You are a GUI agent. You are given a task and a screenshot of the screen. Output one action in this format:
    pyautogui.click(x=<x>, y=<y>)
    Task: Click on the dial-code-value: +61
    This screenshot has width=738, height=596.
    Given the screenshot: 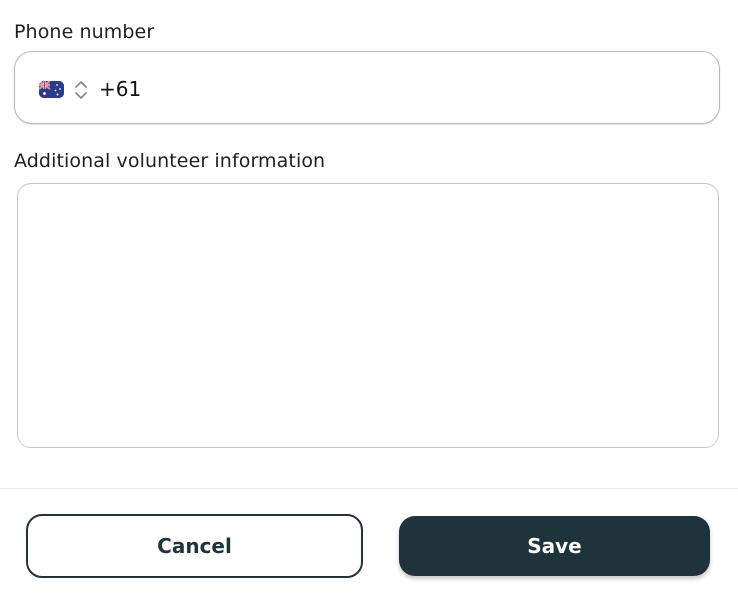 What is the action you would take?
    pyautogui.click(x=120, y=89)
    